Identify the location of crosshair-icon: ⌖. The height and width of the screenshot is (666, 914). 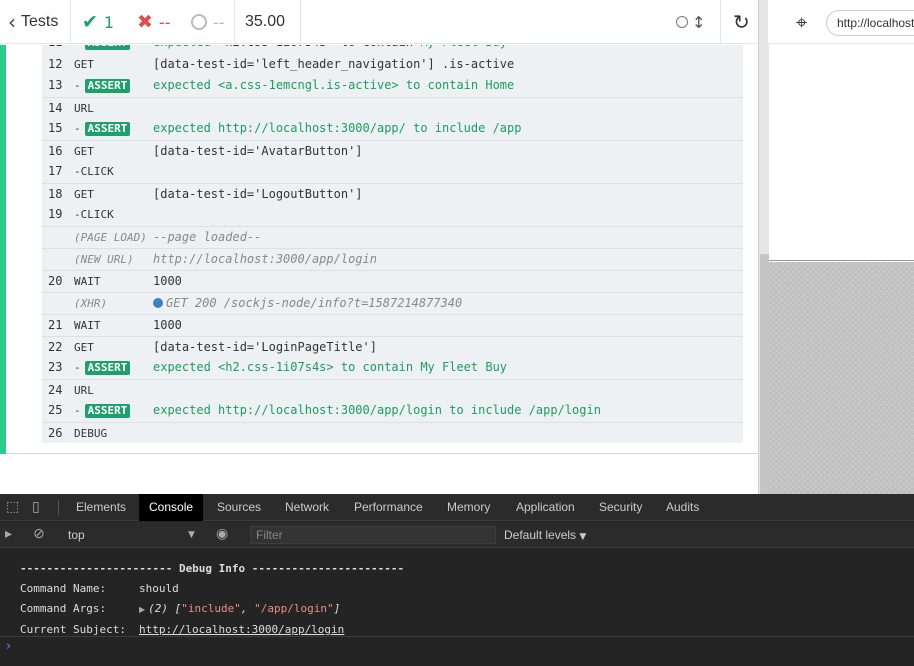
(801, 22).